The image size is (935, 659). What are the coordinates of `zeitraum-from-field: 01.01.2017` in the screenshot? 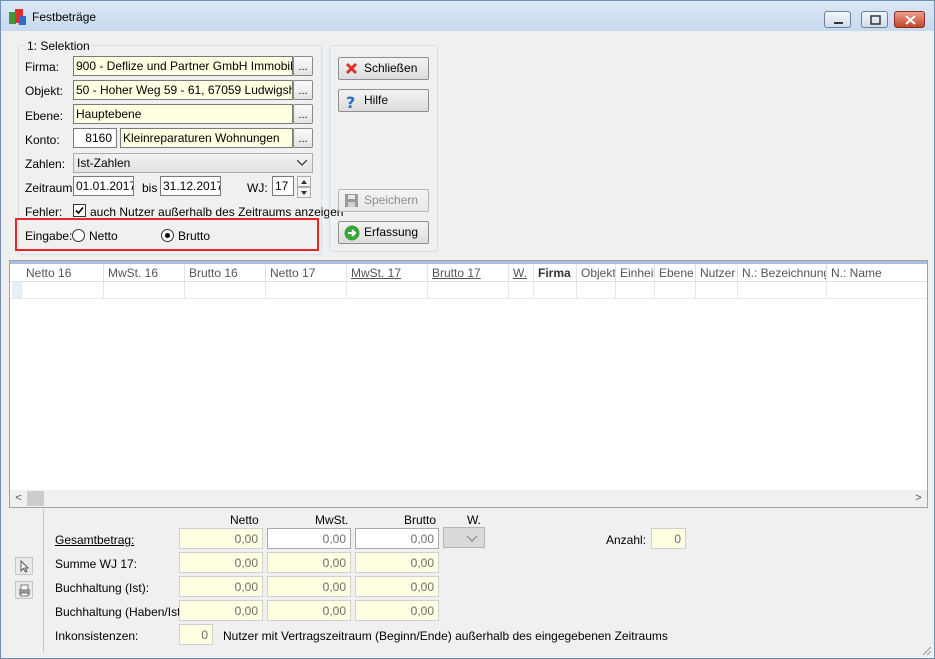 It's located at (103, 186).